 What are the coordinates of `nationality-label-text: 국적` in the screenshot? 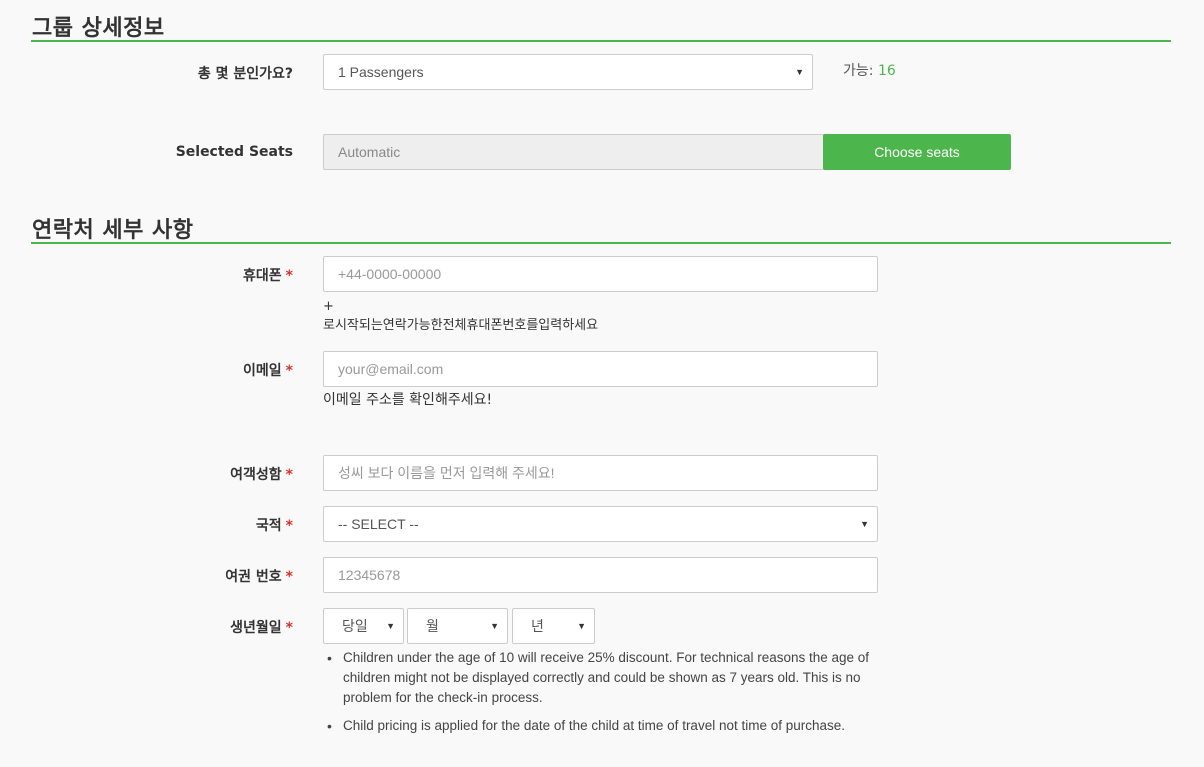 It's located at (268, 526).